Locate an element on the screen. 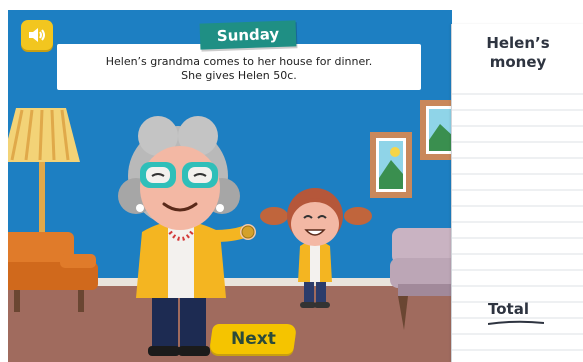 The height and width of the screenshot is (362, 583). sound-button is located at coordinates (37, 35).